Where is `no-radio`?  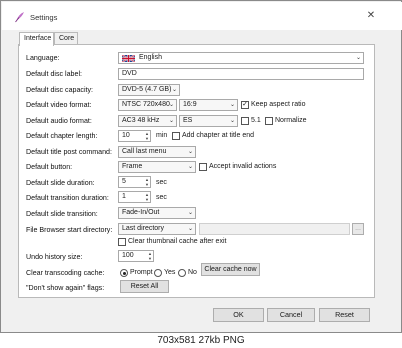
no-radio is located at coordinates (182, 273).